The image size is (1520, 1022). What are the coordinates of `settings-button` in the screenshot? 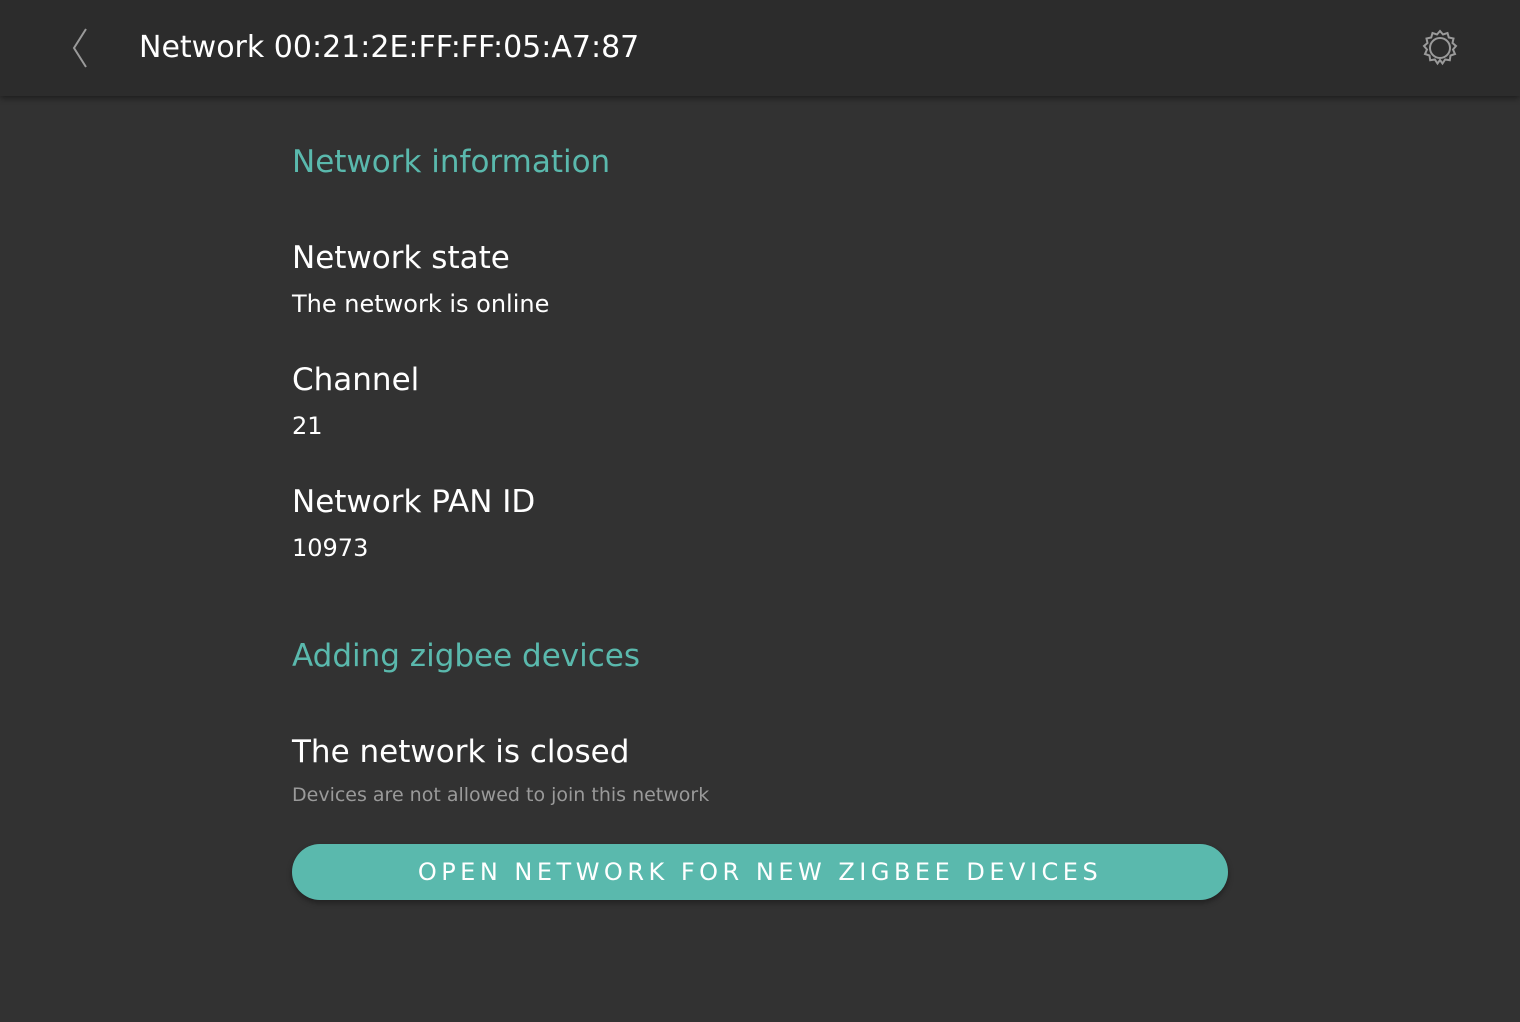 It's located at (1440, 48).